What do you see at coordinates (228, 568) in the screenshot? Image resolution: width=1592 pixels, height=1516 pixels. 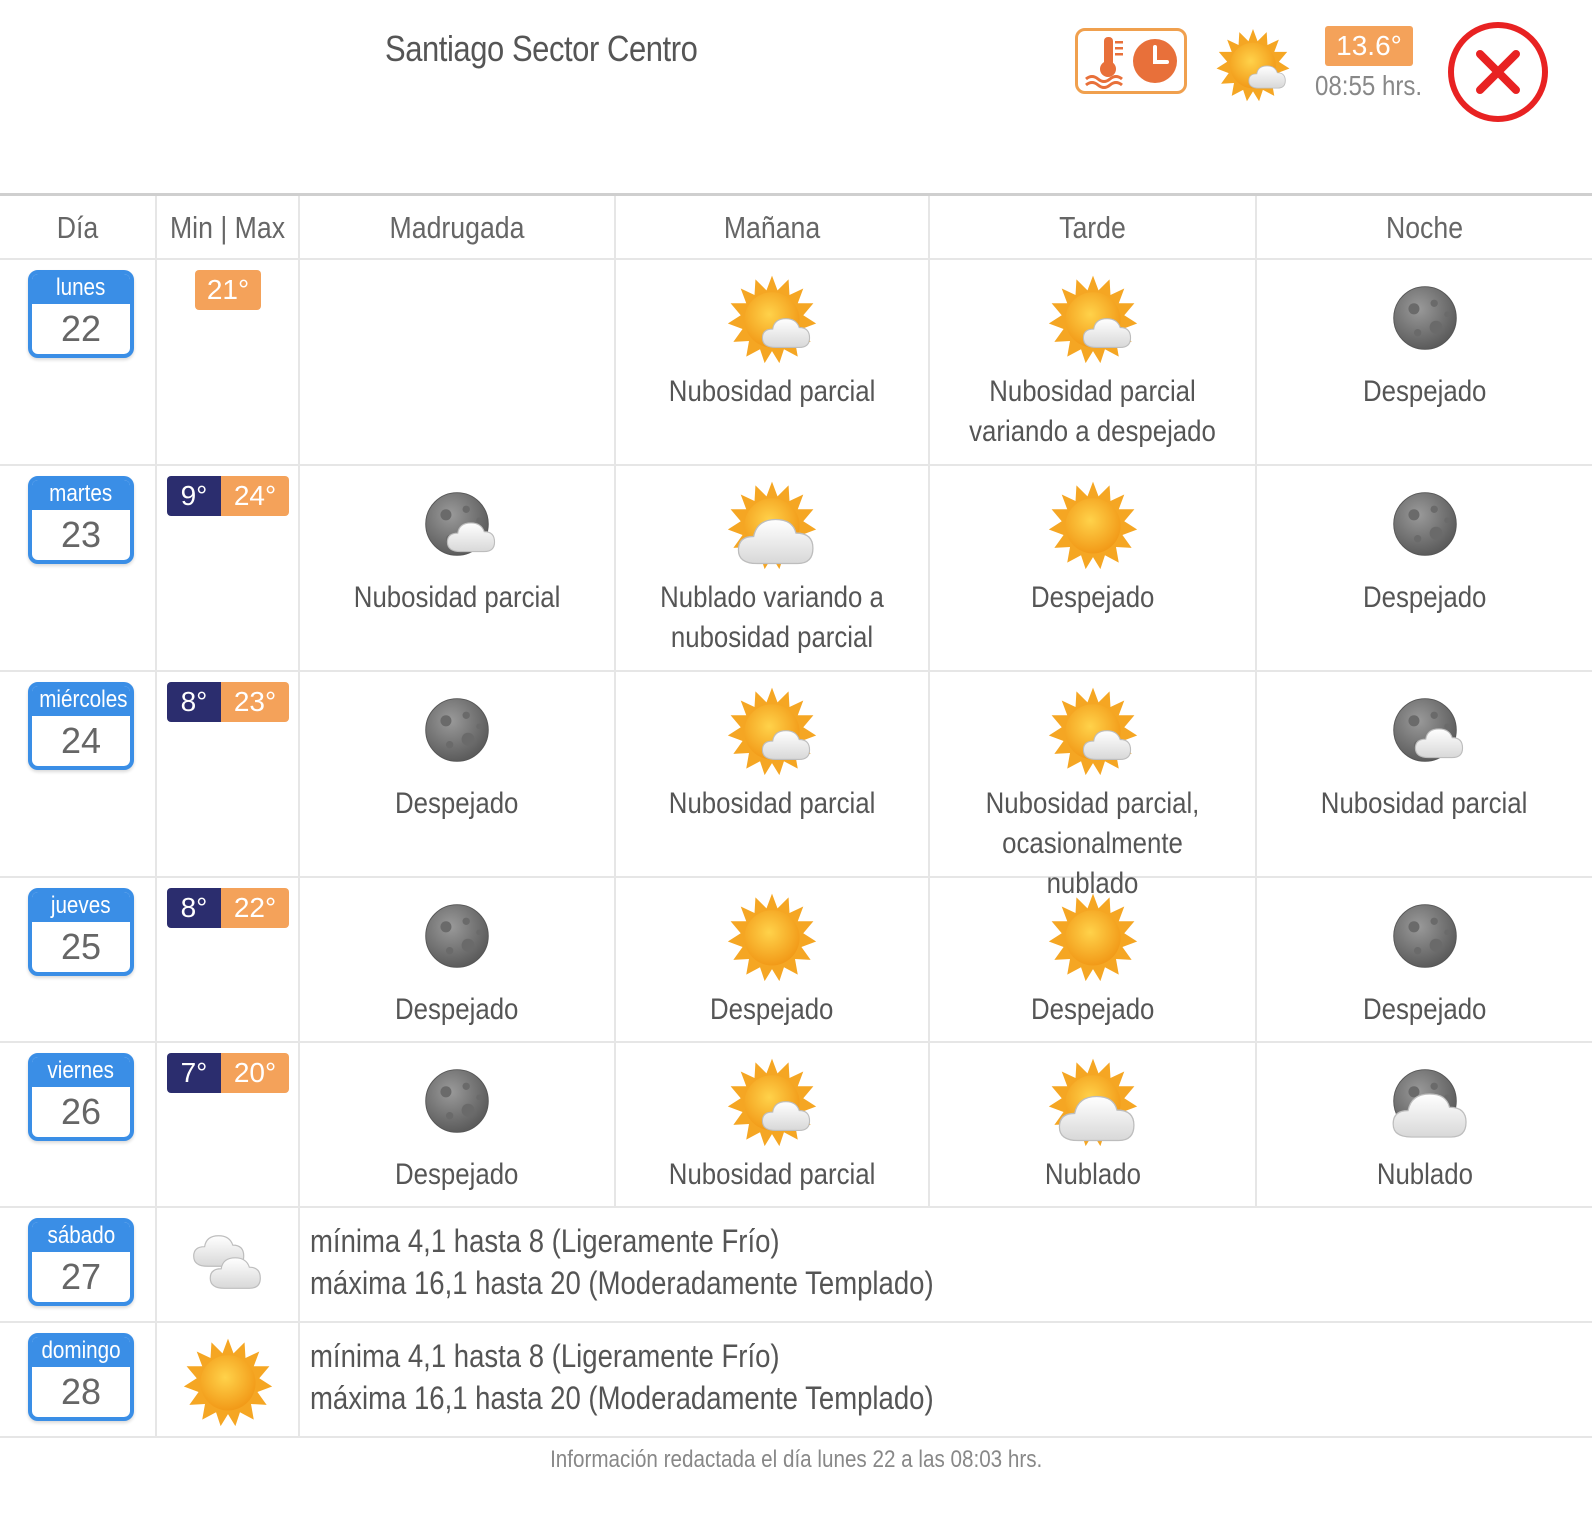 I see `minmax-cell: 9° 24°` at bounding box center [228, 568].